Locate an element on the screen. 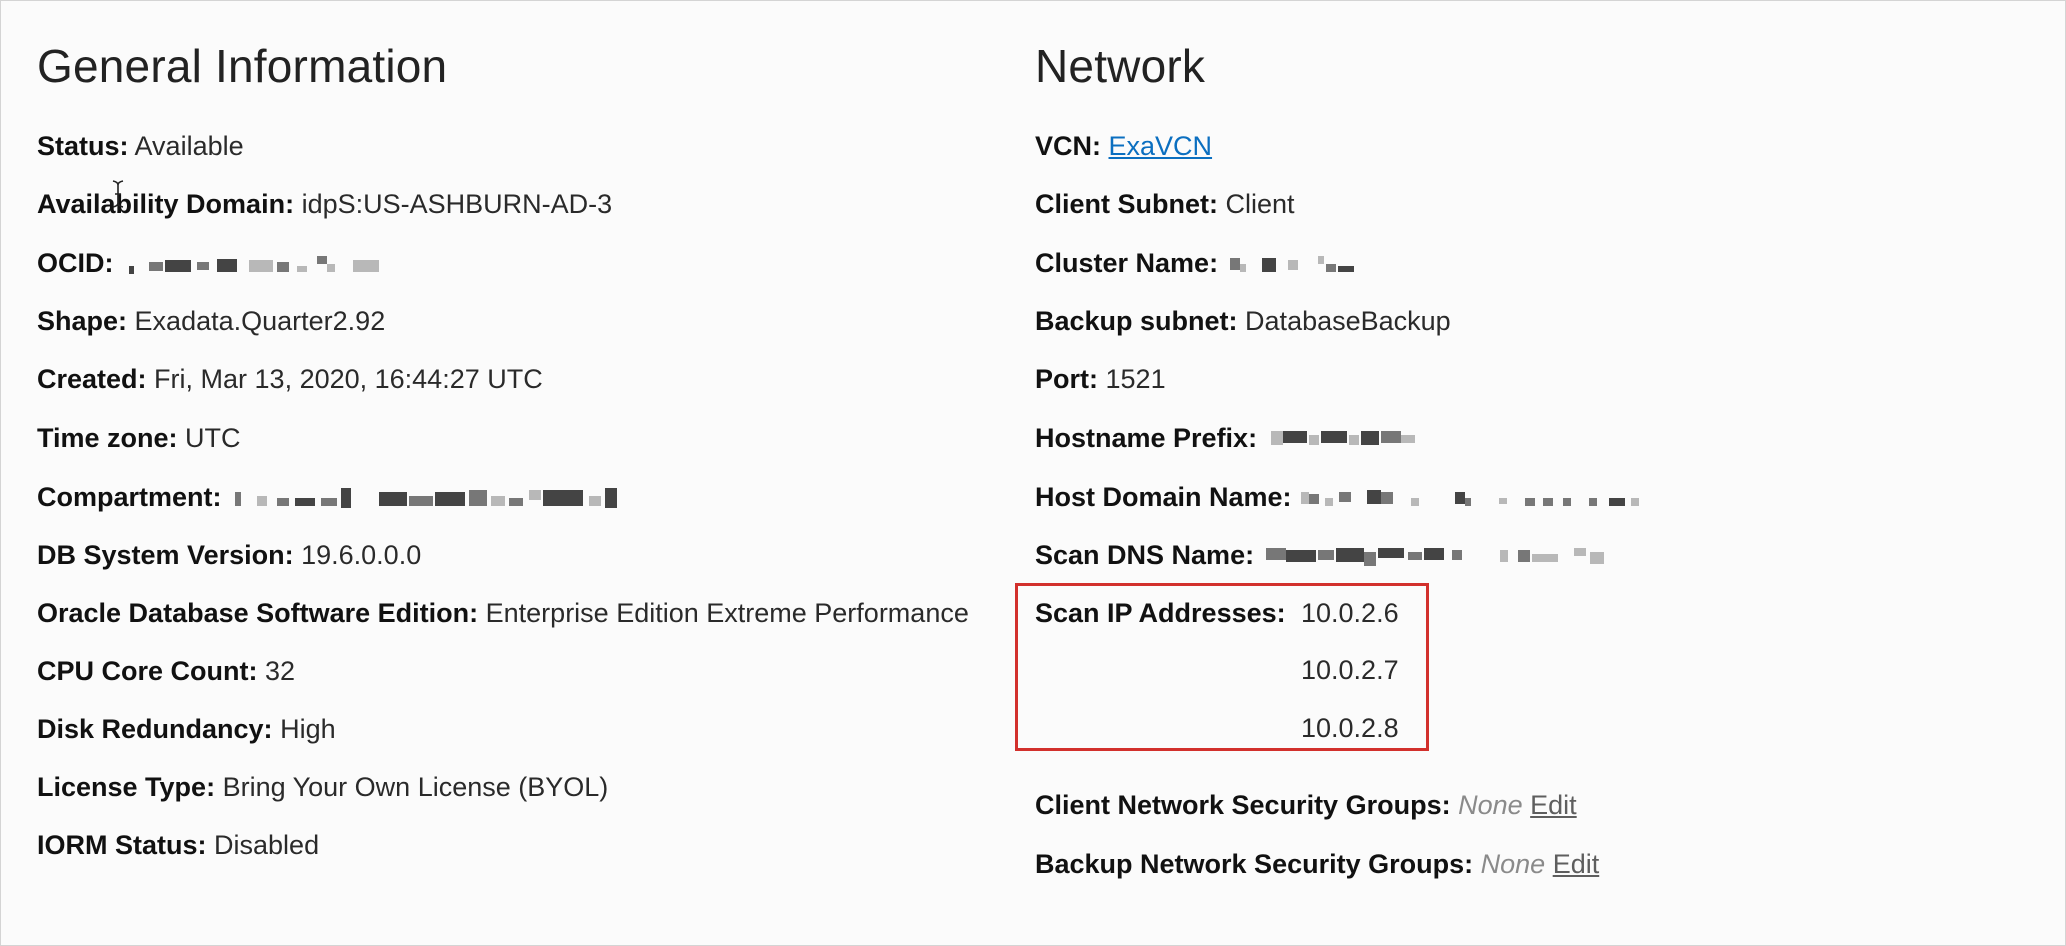 The width and height of the screenshot is (2066, 946). cpu-core-count-row: CPU Core Count: 32 is located at coordinates (166, 671).